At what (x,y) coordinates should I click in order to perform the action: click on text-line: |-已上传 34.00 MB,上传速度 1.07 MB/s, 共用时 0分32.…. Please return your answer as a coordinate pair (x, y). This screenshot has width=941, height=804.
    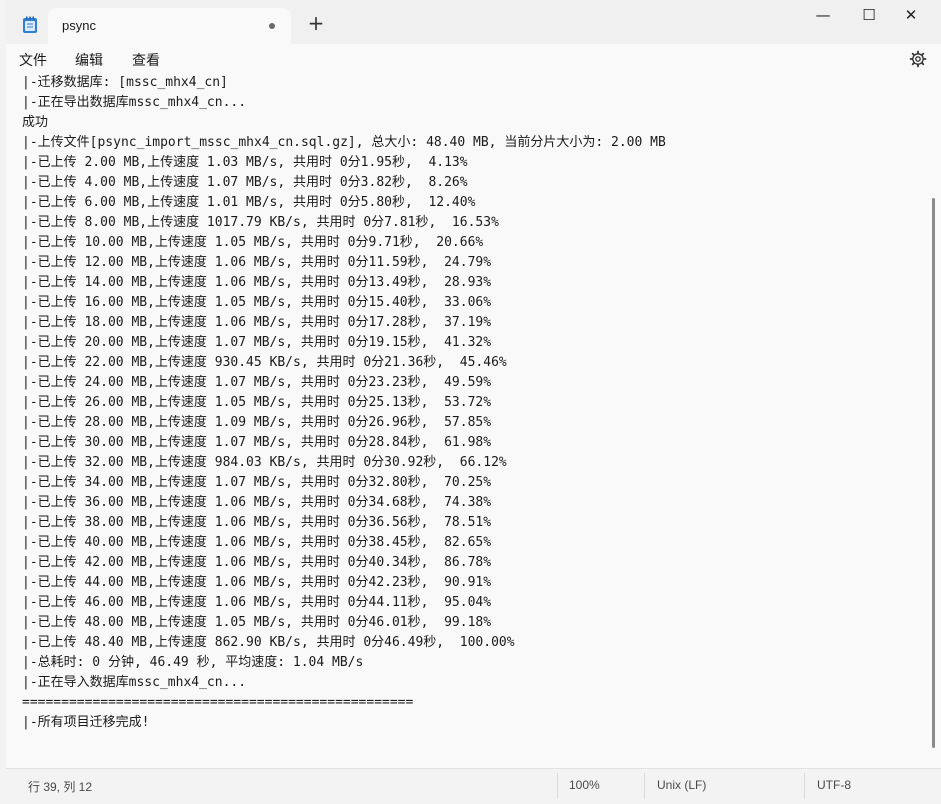
    Looking at the image, I should click on (257, 482).